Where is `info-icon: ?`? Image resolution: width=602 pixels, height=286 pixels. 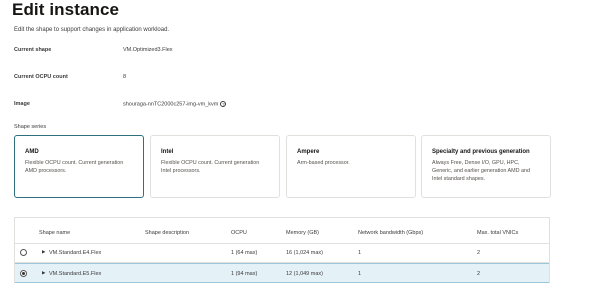
info-icon: ? is located at coordinates (223, 104).